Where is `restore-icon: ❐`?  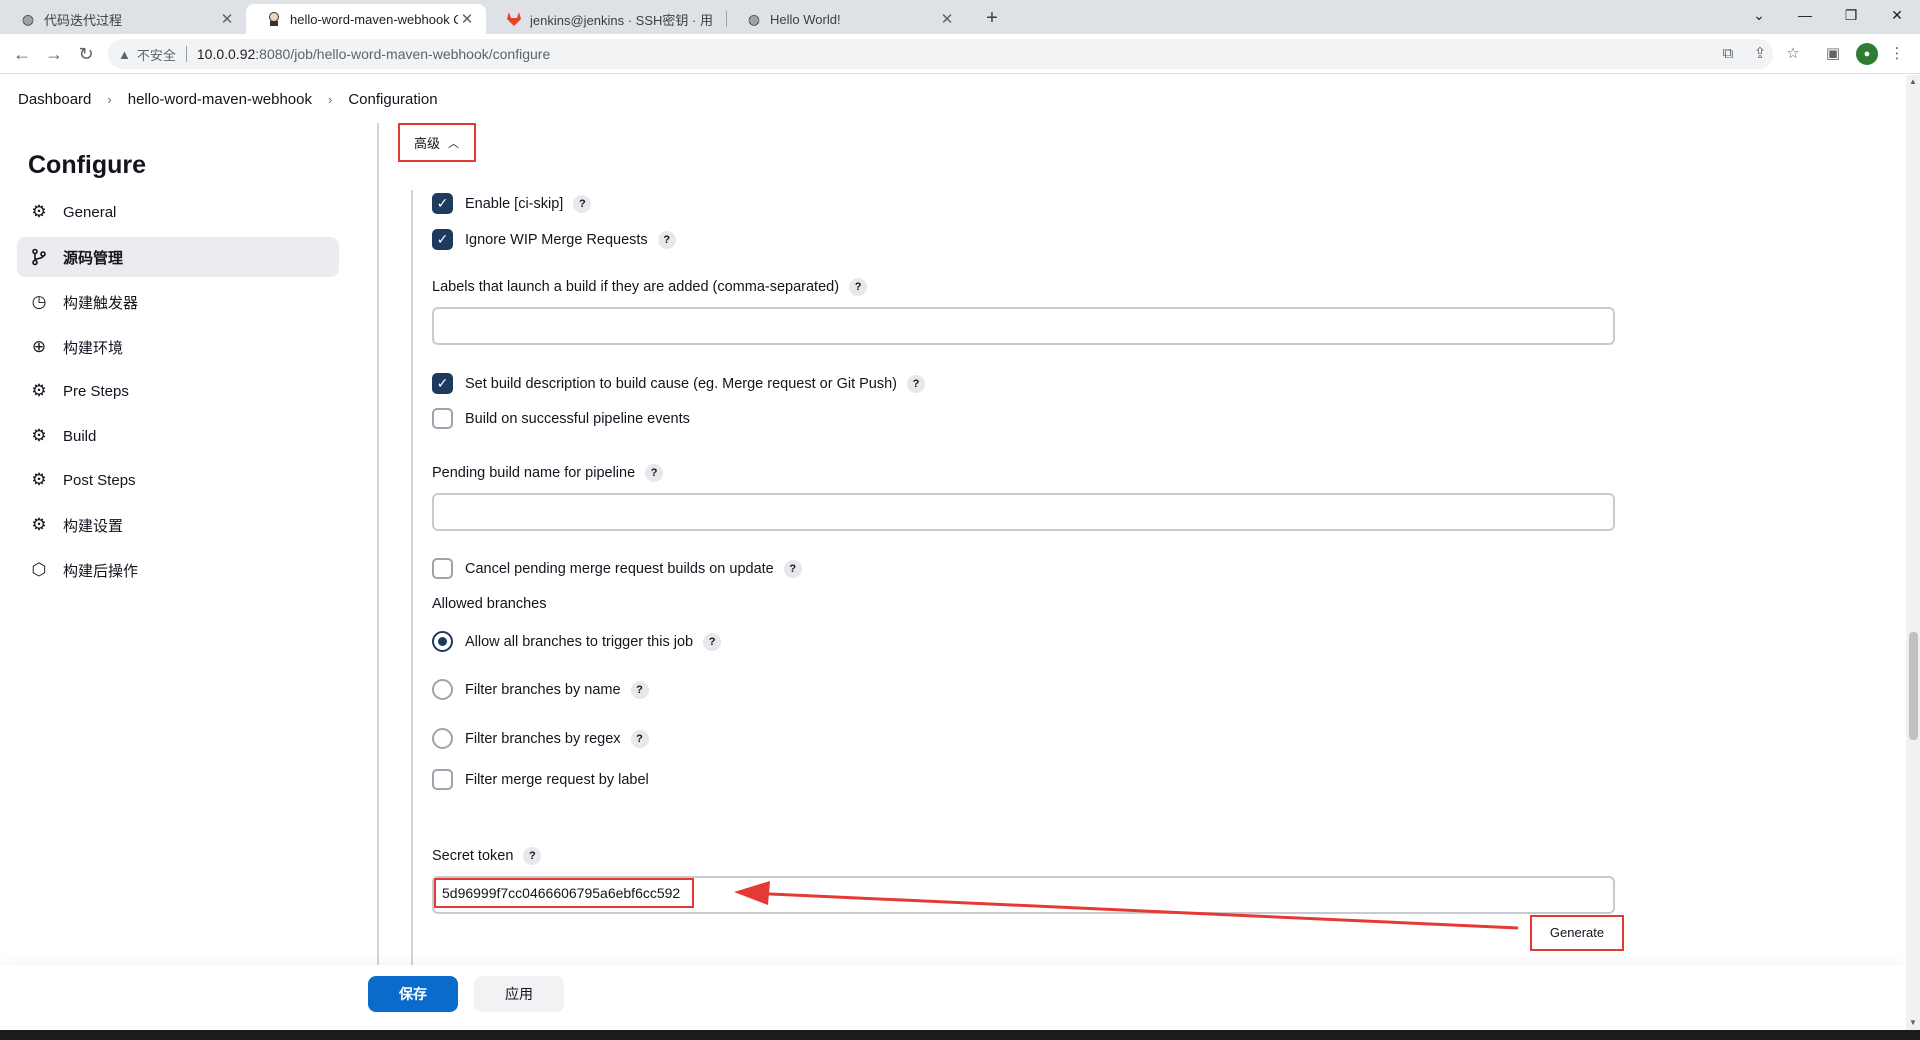 restore-icon: ❐ is located at coordinates (1851, 15).